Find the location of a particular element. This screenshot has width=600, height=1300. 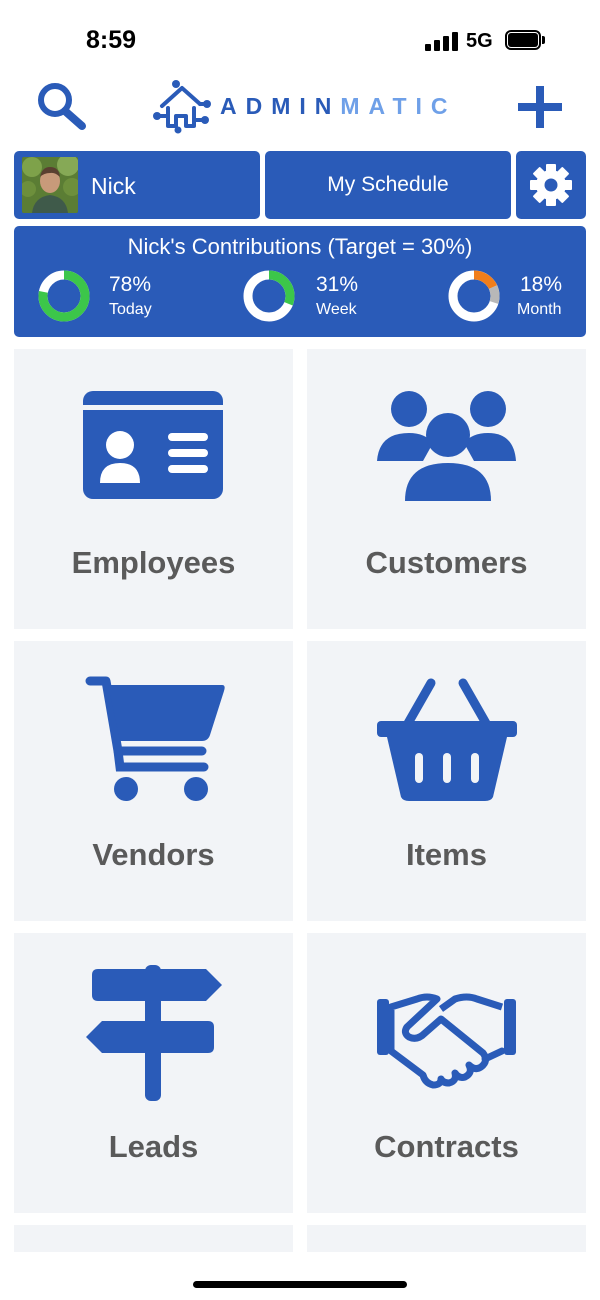

metric-month-value: 18% is located at coordinates (541, 284).